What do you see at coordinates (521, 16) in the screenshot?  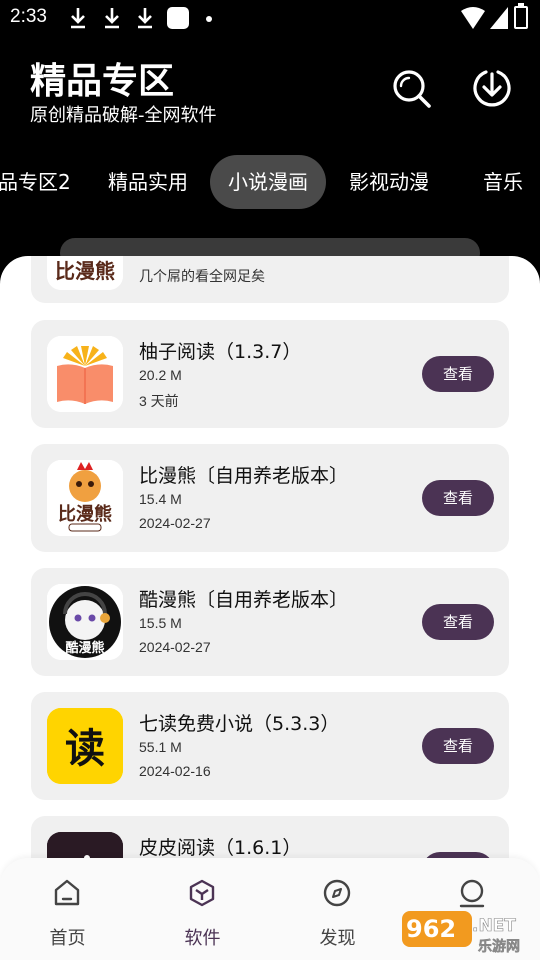 I see `battery-icon` at bounding box center [521, 16].